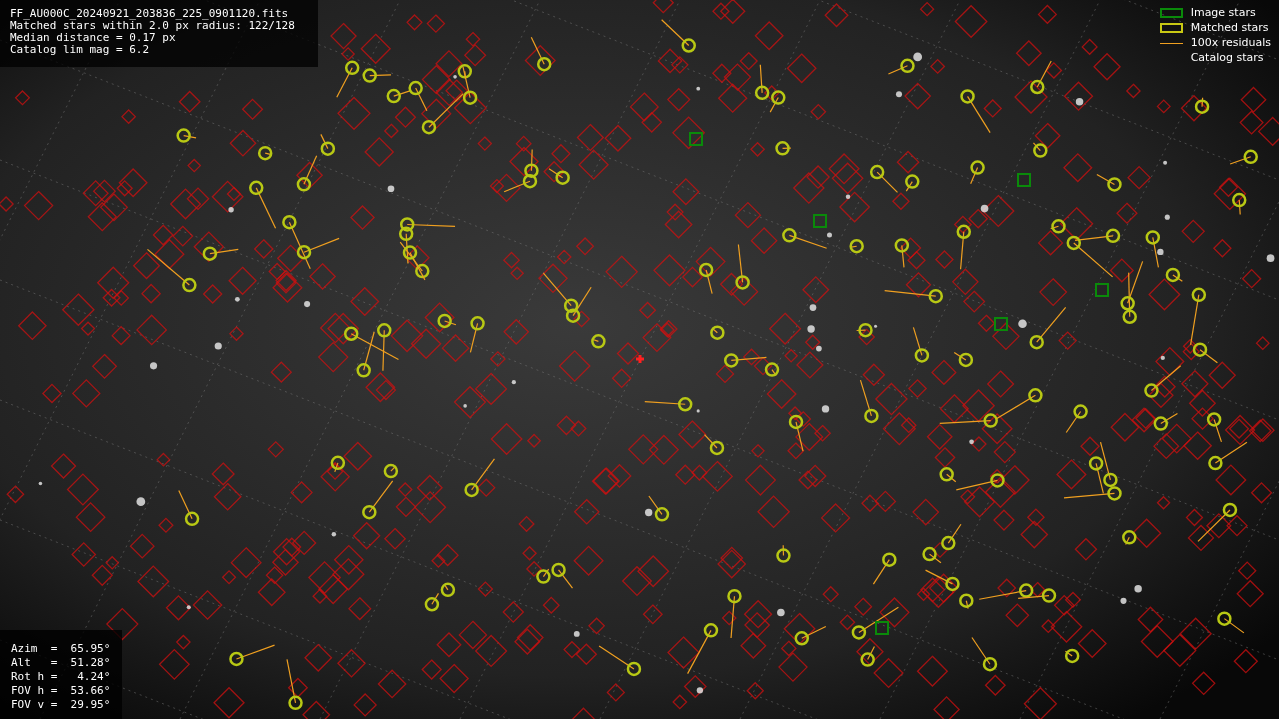  I want to click on info-line: FF_AU000C_20240921_203836_225_0901120.fits, so click(150, 14).